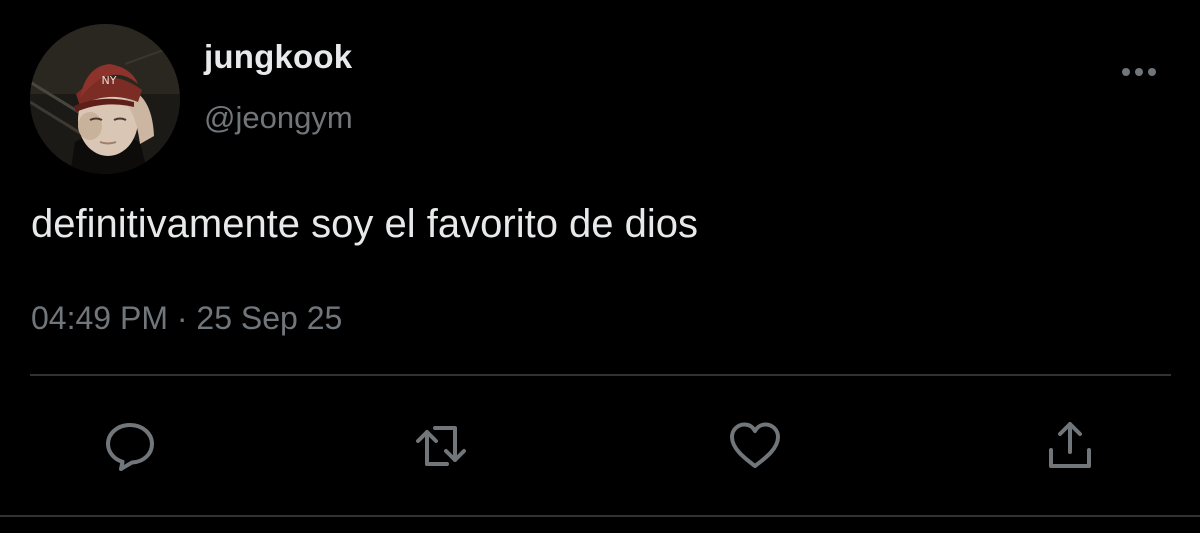 The height and width of the screenshot is (533, 1200). Describe the element at coordinates (365, 224) in the screenshot. I see `tweet-text: definitivamente soy el favorito de dios` at that location.